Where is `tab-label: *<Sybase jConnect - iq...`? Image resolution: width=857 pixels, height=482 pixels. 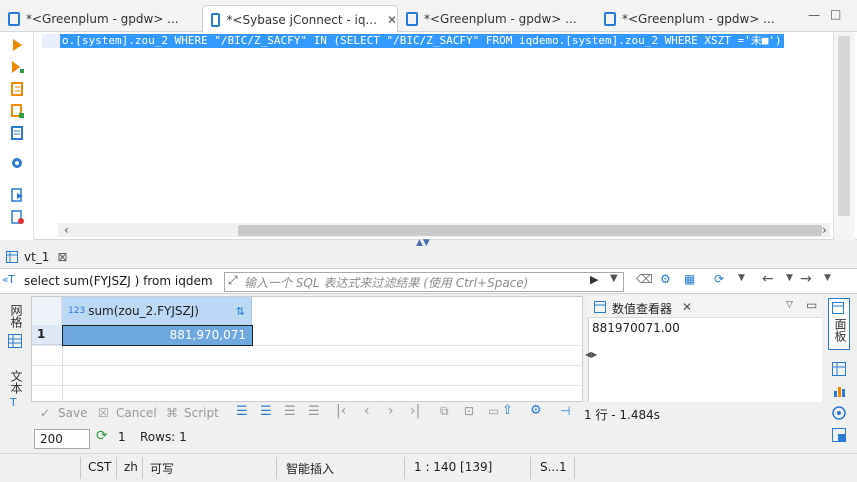 tab-label: *<Sybase jConnect - iq... is located at coordinates (301, 19).